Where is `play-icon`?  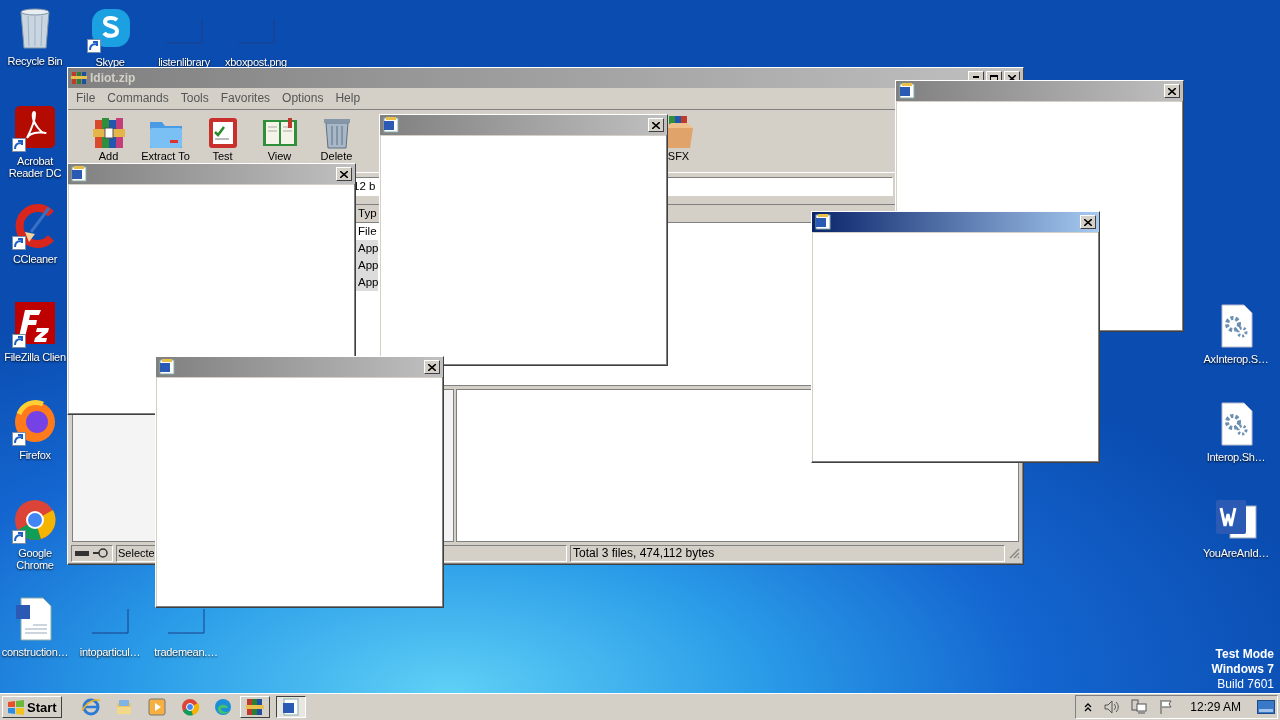
play-icon is located at coordinates (156, 707).